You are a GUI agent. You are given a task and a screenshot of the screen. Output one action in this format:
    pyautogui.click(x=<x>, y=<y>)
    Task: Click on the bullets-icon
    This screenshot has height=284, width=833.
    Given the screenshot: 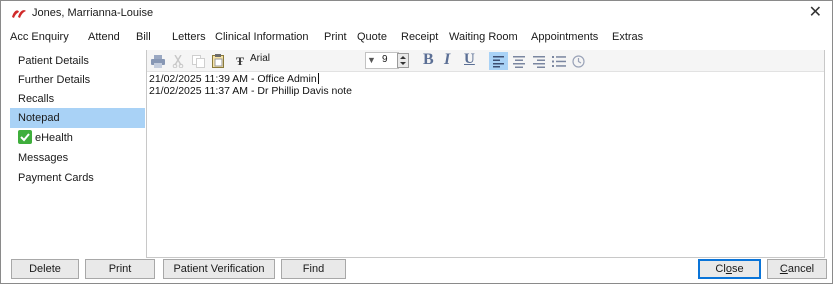 What is the action you would take?
    pyautogui.click(x=559, y=61)
    